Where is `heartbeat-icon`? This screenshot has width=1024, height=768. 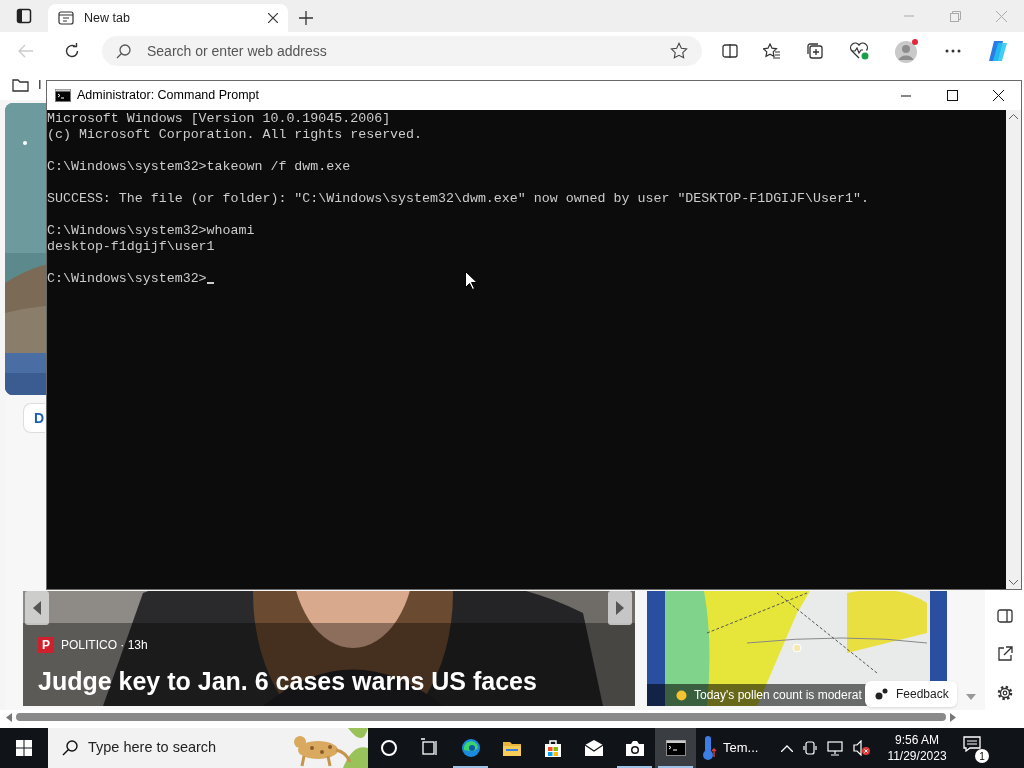
heartbeat-icon is located at coordinates (859, 51).